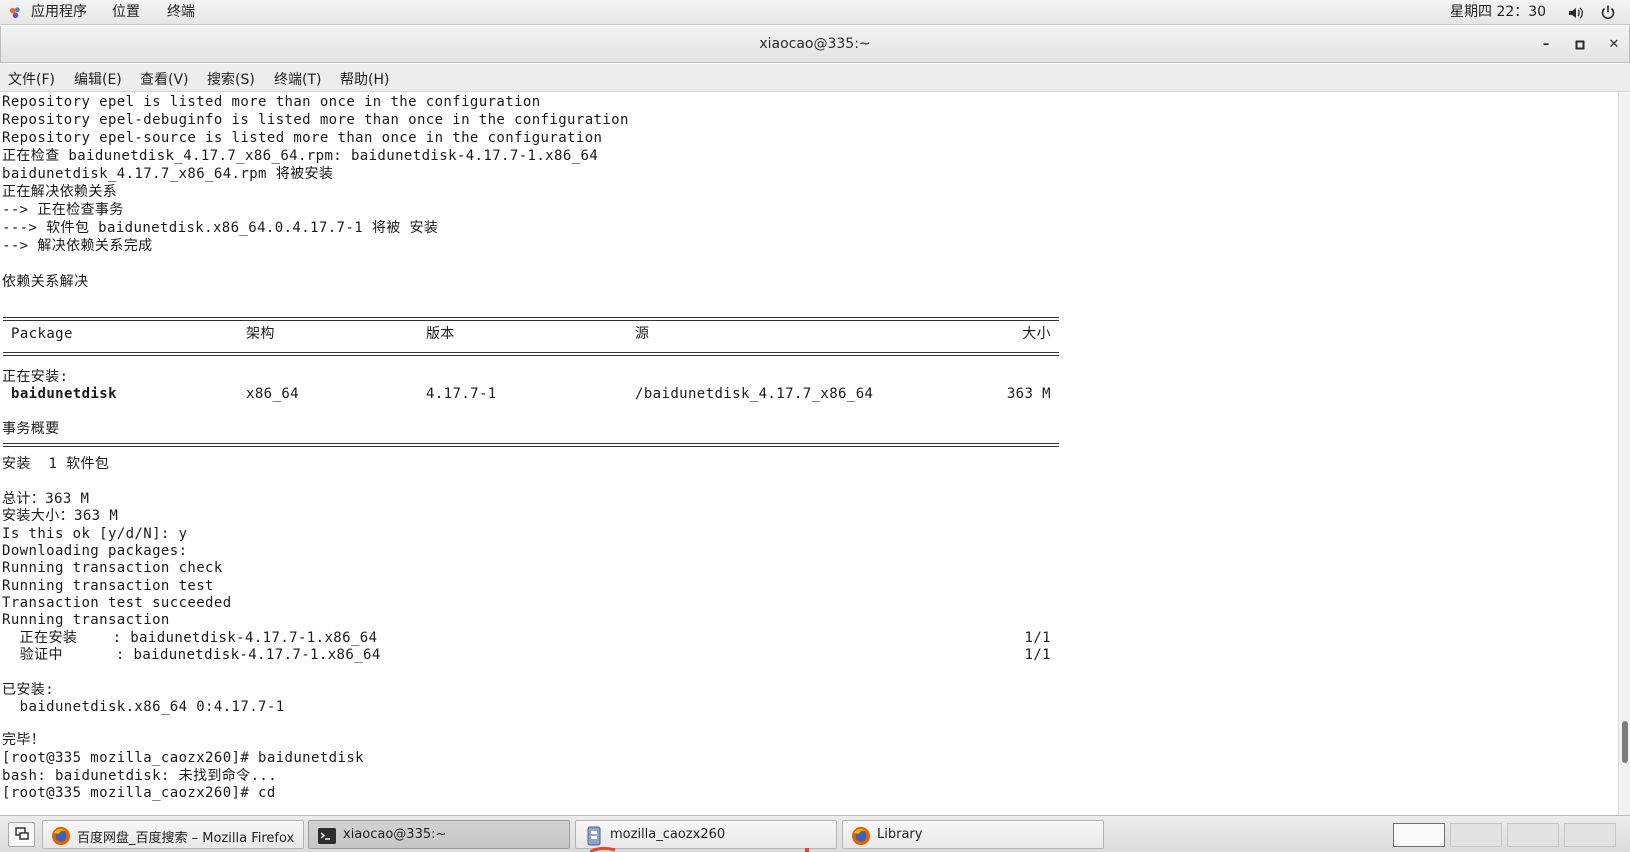 This screenshot has height=852, width=1630. I want to click on terminal-line: Transaction test succeeded, so click(117, 603).